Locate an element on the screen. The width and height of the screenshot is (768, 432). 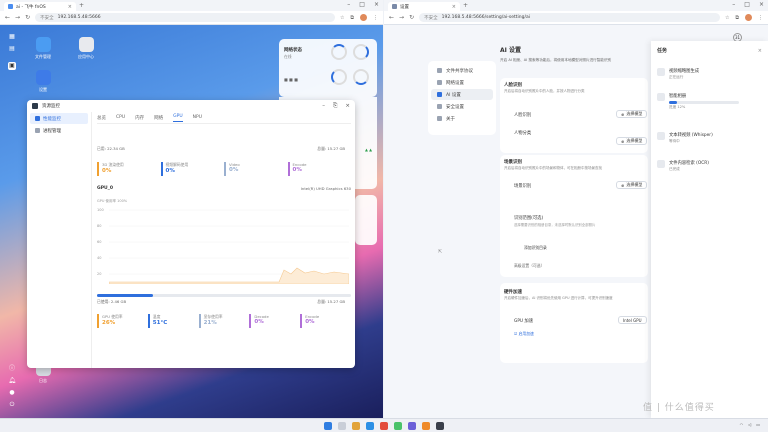
rm-sidebar-item-process: 进程管理 is located at coordinates (59, 130).